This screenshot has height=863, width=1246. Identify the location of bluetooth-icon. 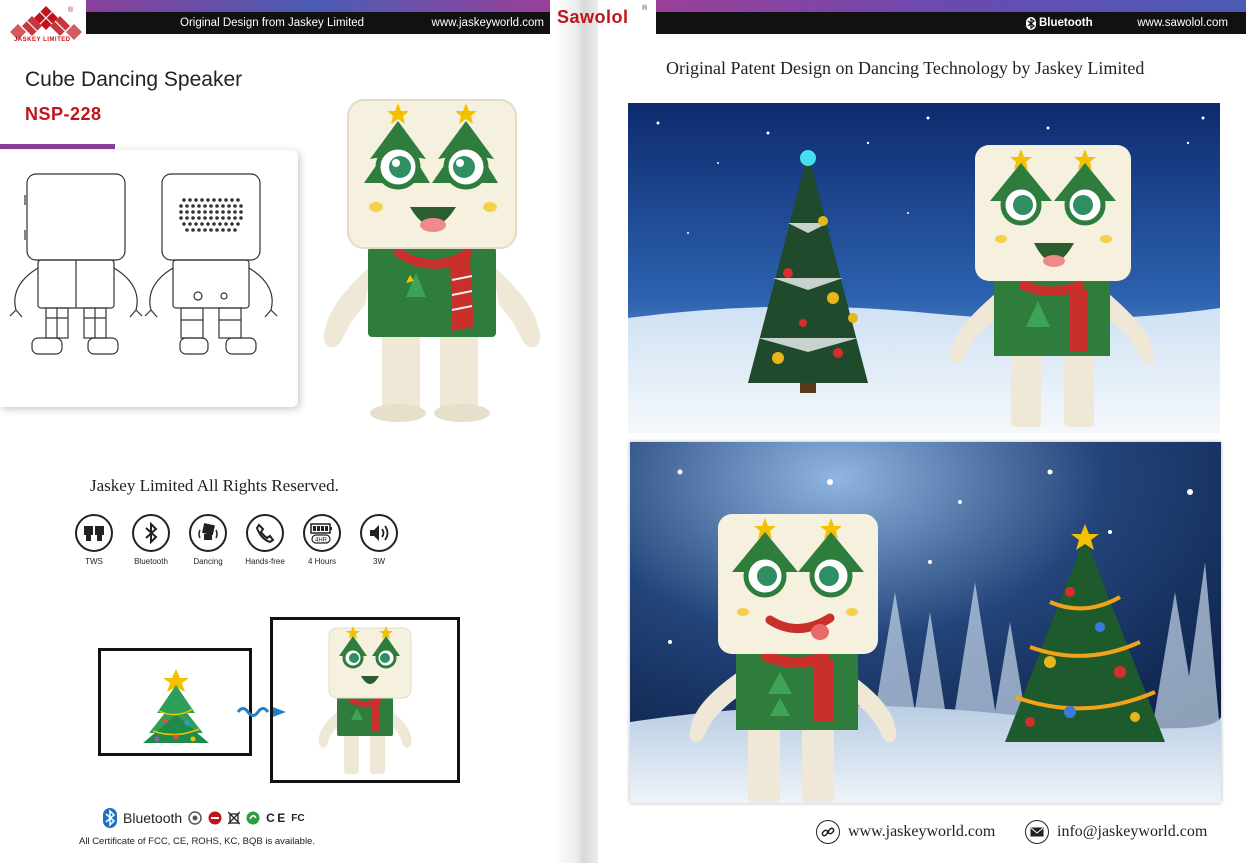
(151, 533).